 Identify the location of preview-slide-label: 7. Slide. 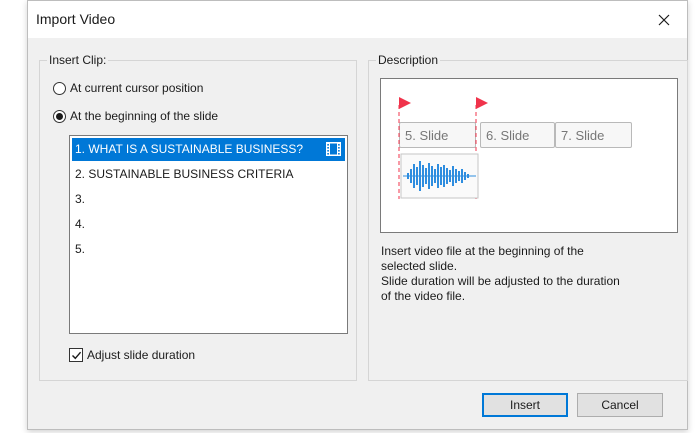
(583, 135).